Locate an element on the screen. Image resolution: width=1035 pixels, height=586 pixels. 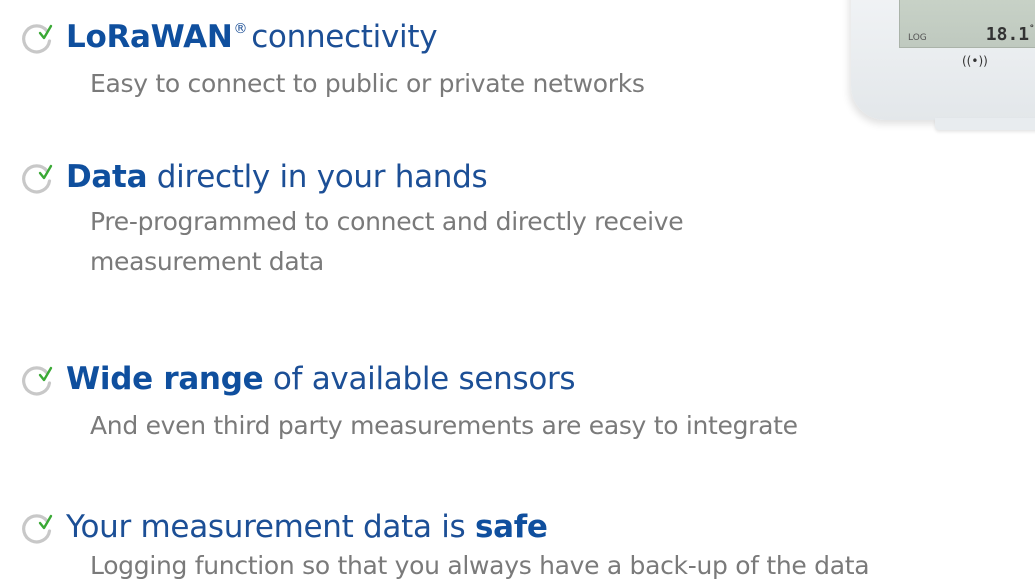
screen-log-label: LOG is located at coordinates (917, 38).